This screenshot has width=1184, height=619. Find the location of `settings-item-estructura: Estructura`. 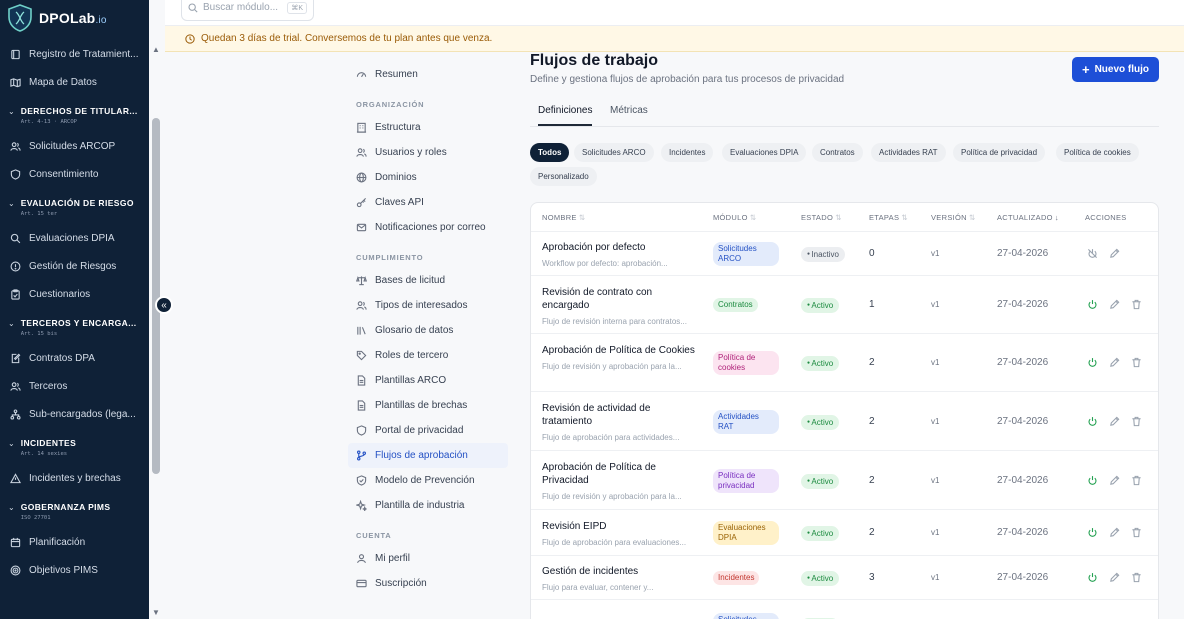

settings-item-estructura: Estructura is located at coordinates (428, 127).